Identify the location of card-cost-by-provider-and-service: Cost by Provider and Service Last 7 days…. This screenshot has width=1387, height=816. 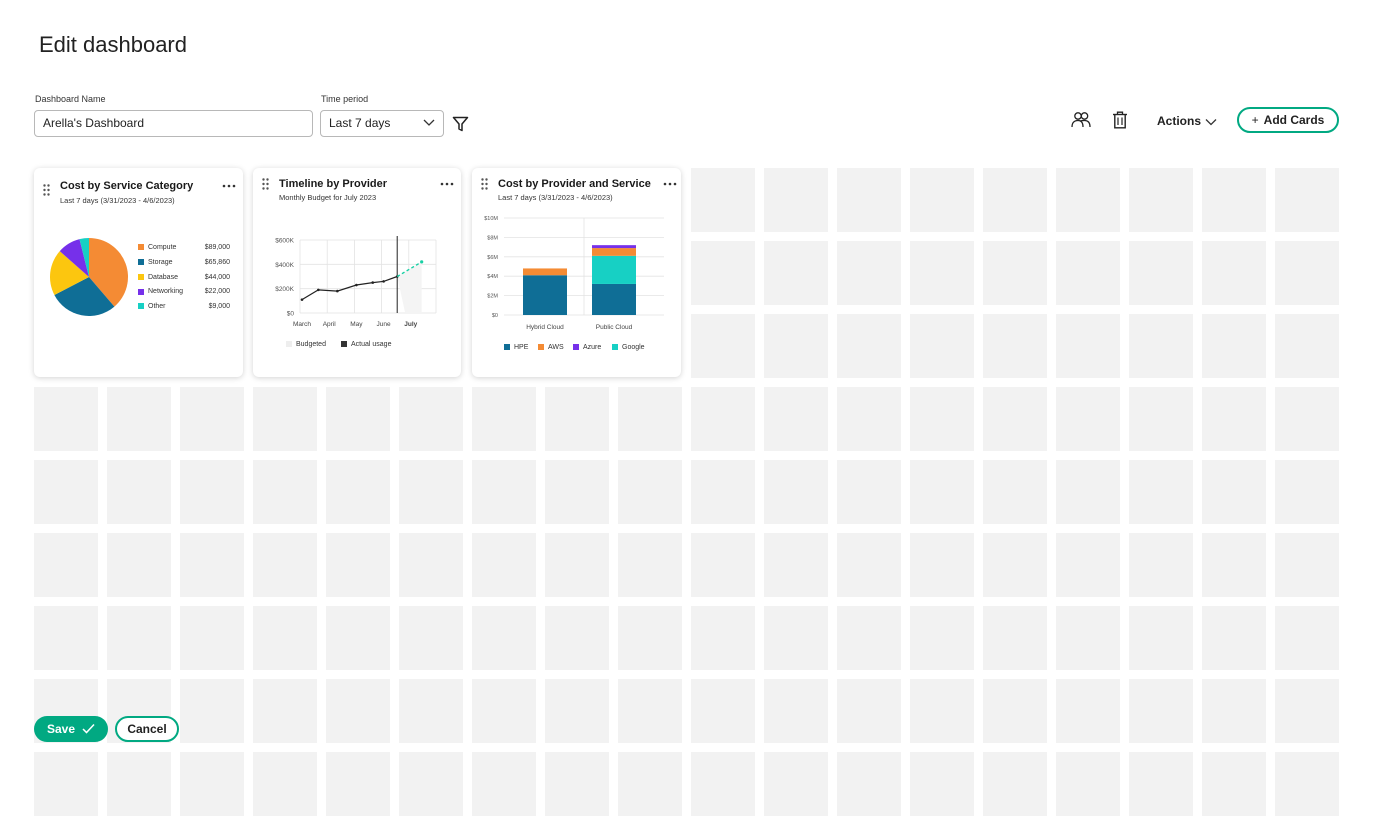
(576, 272).